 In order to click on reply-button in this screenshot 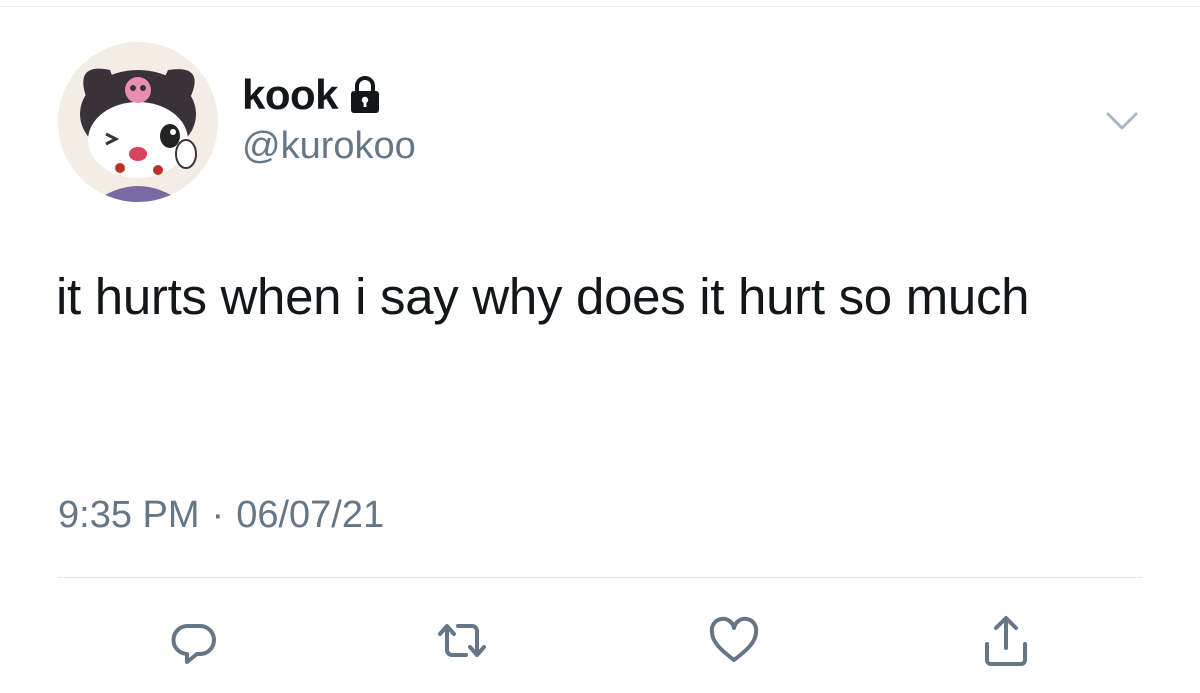, I will do `click(195, 641)`.